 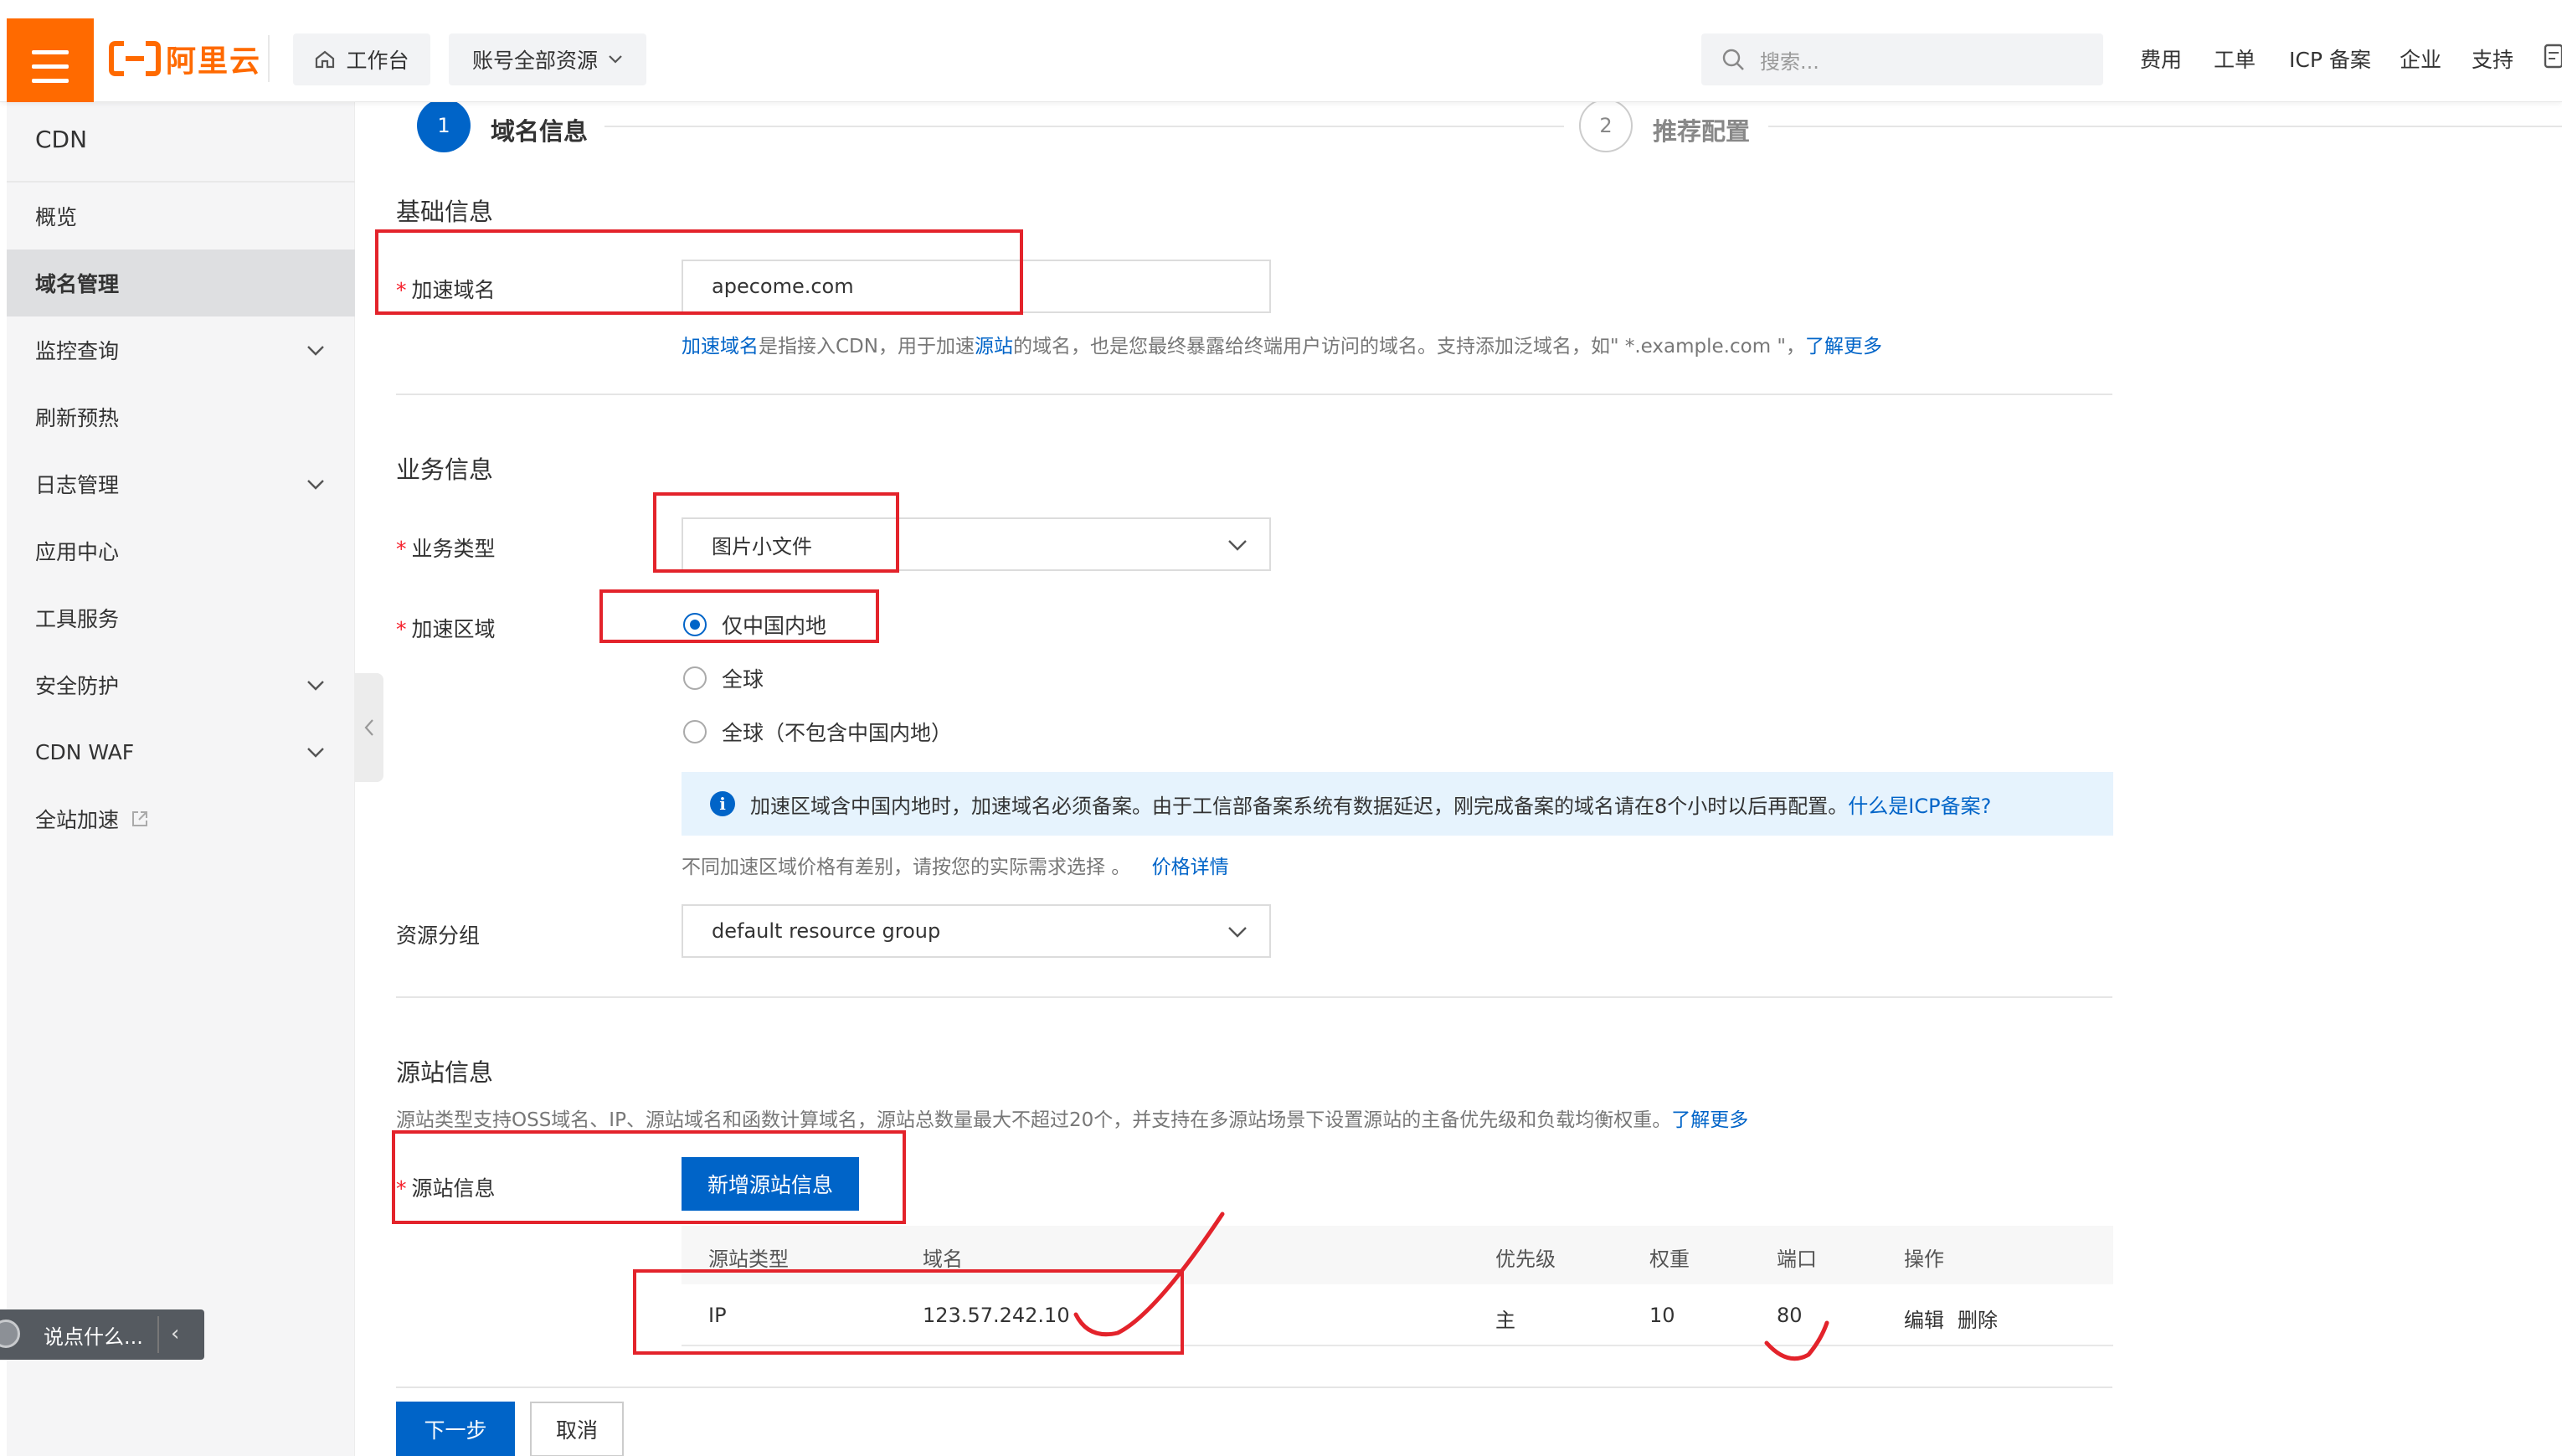 I want to click on workbench-label: 工作台, so click(x=377, y=61).